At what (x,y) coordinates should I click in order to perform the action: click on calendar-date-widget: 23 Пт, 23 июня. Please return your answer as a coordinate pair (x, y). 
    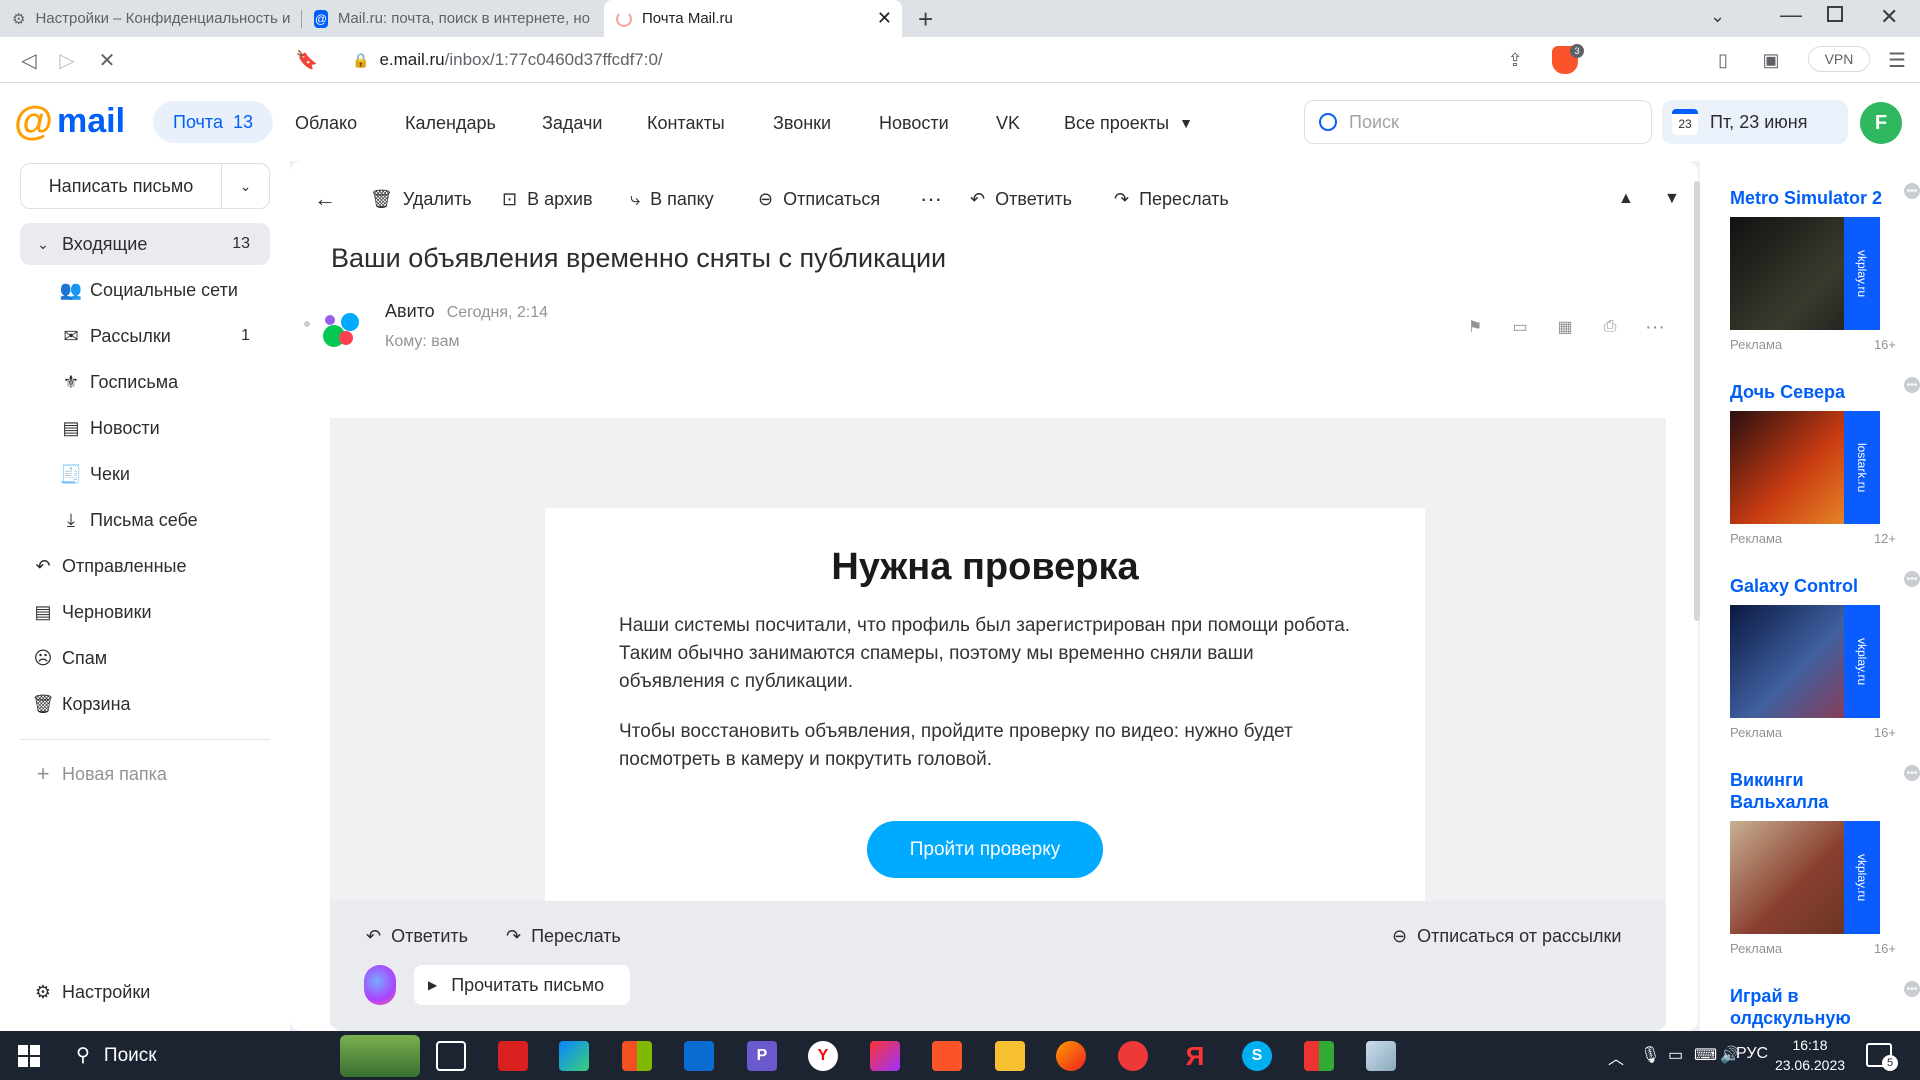
    Looking at the image, I should click on (1755, 122).